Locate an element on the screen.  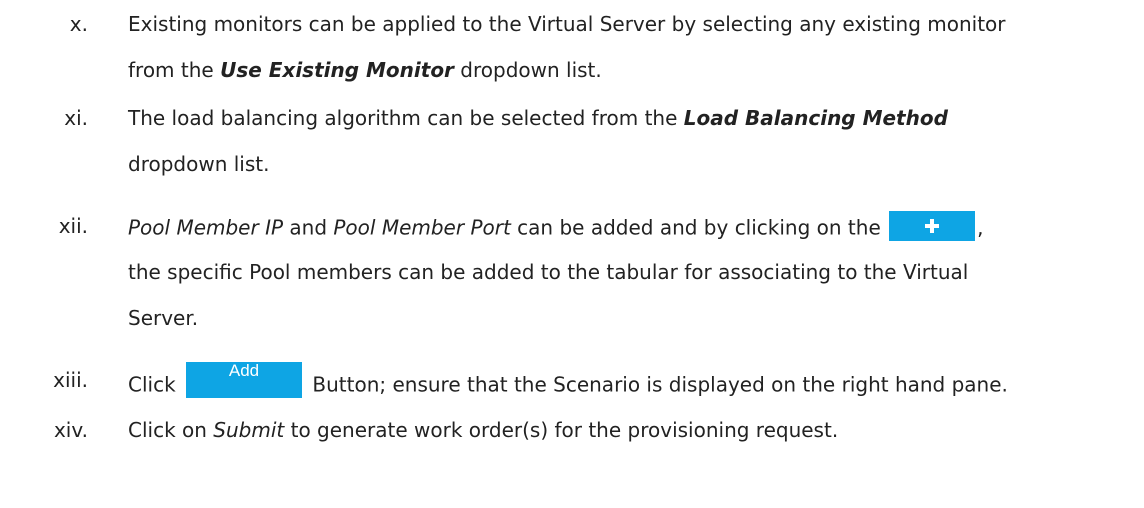
text-segment: from the is located at coordinates (174, 70).